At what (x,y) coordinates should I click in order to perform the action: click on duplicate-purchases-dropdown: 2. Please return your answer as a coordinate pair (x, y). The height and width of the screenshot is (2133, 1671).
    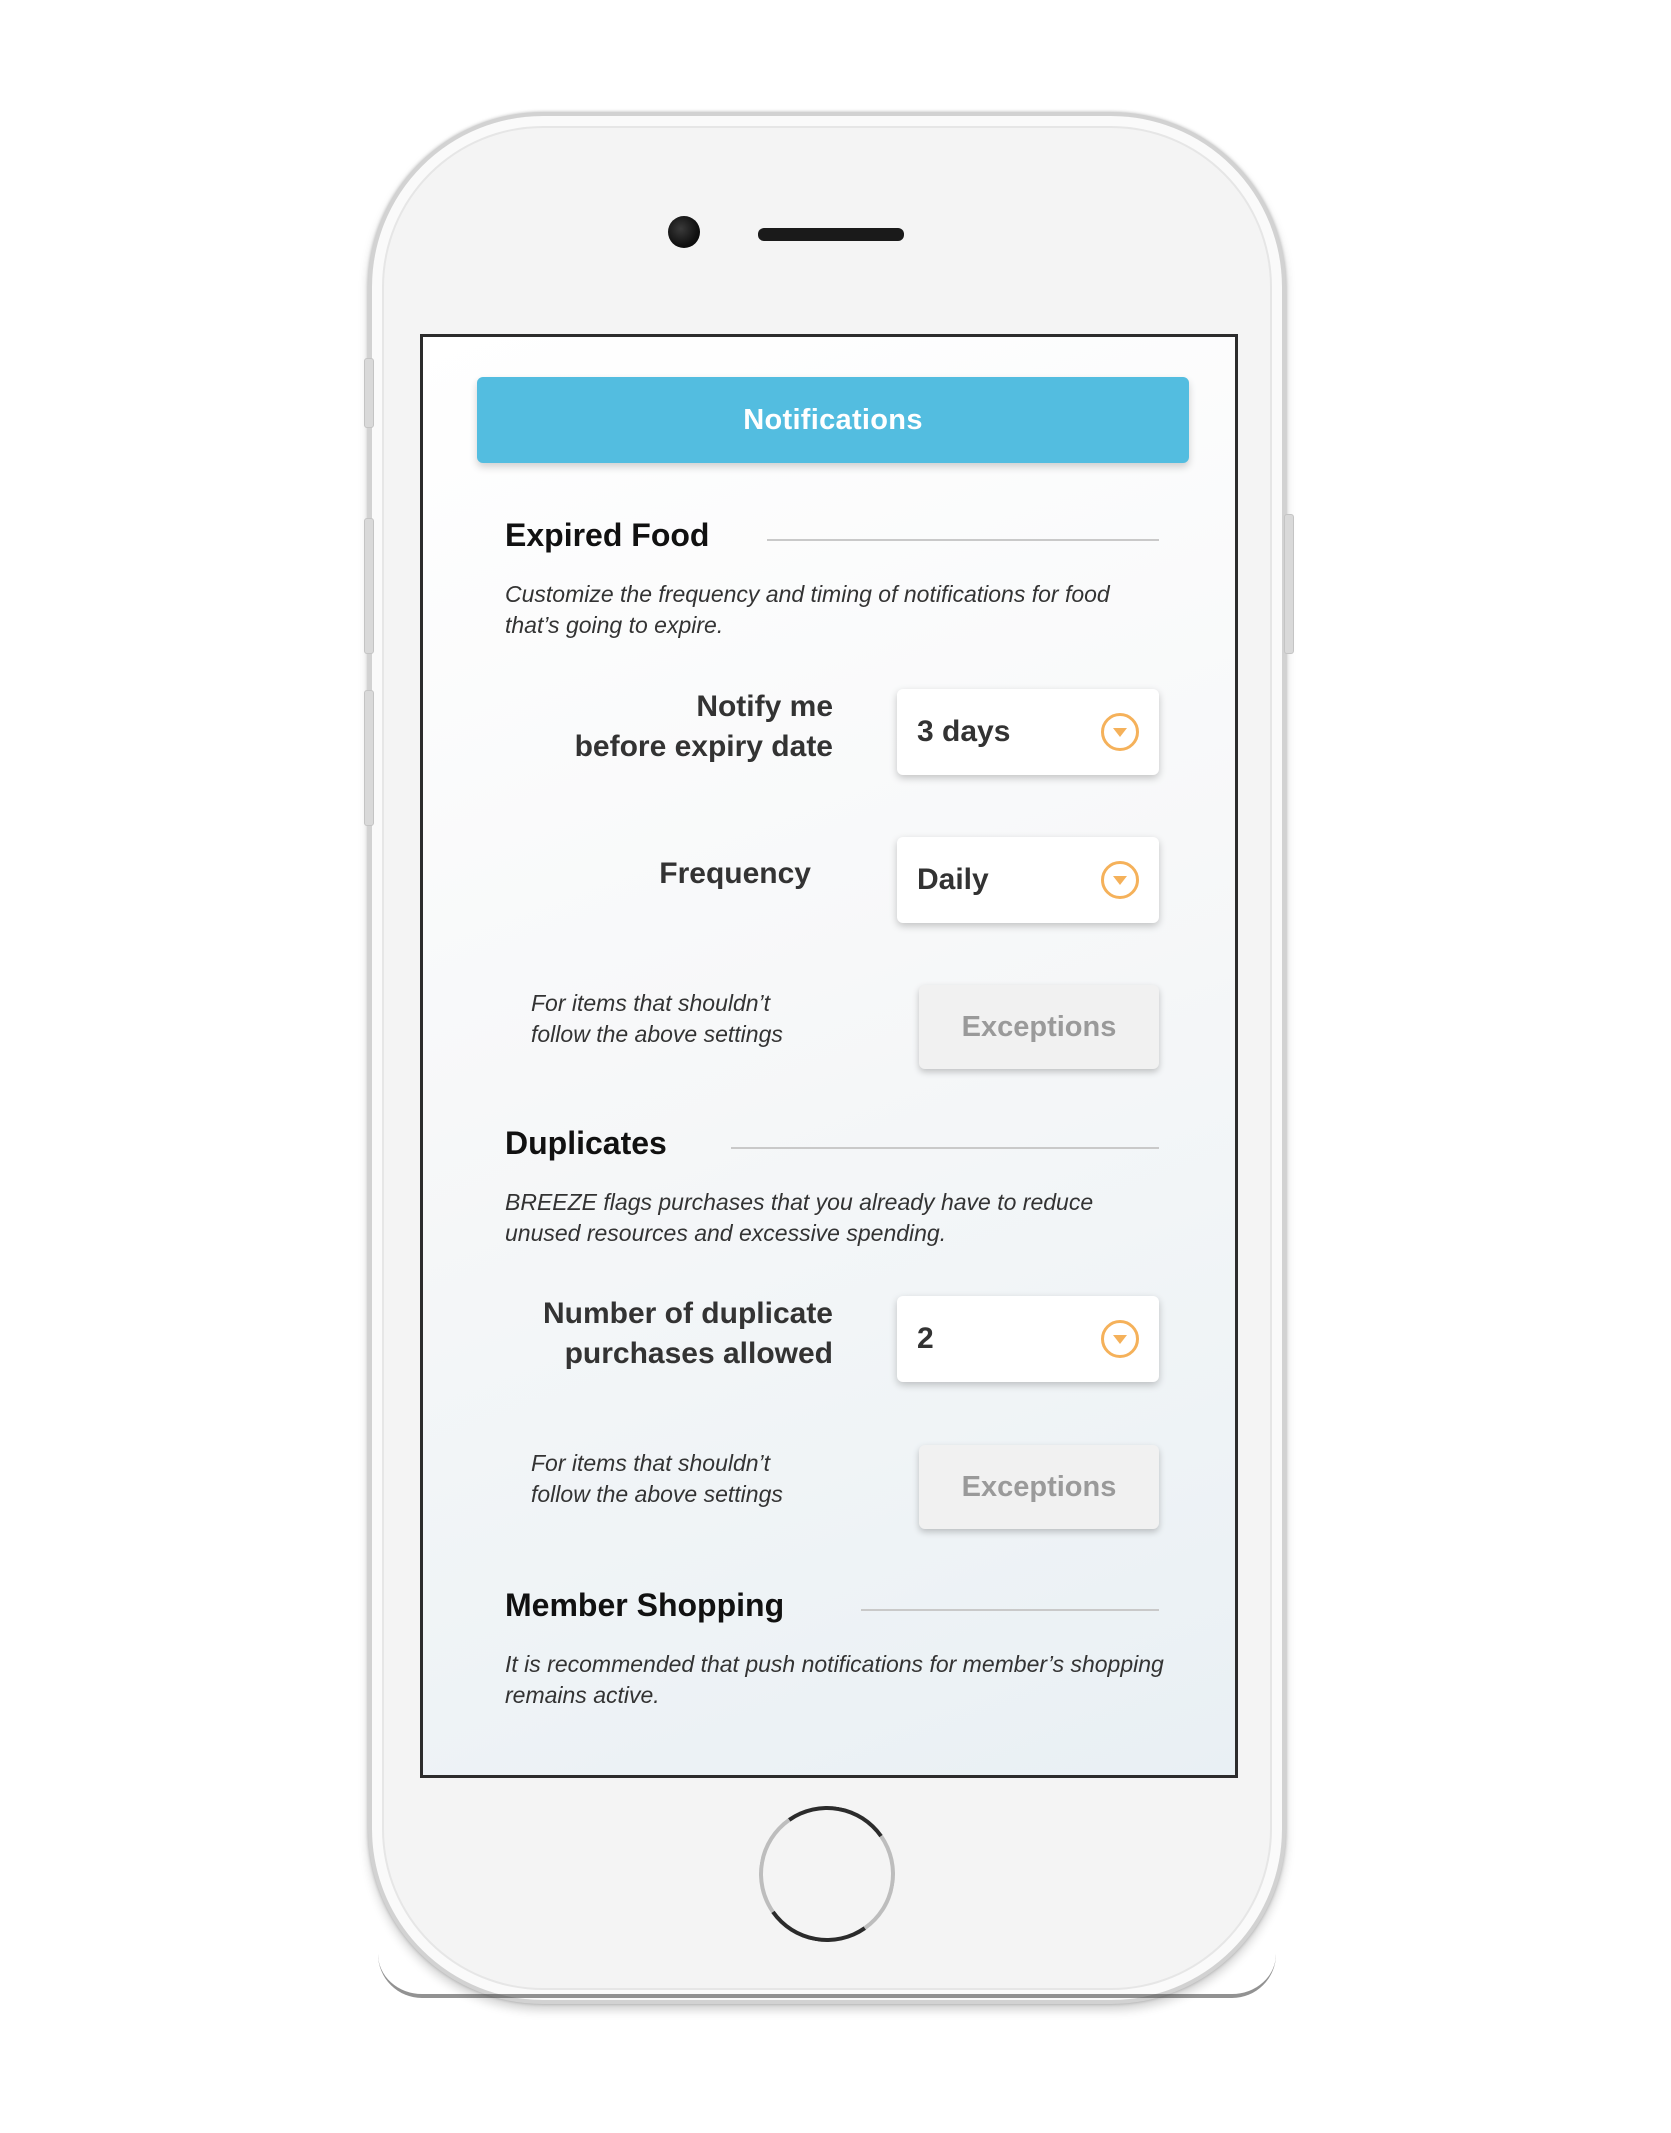
    Looking at the image, I should click on (1028, 1339).